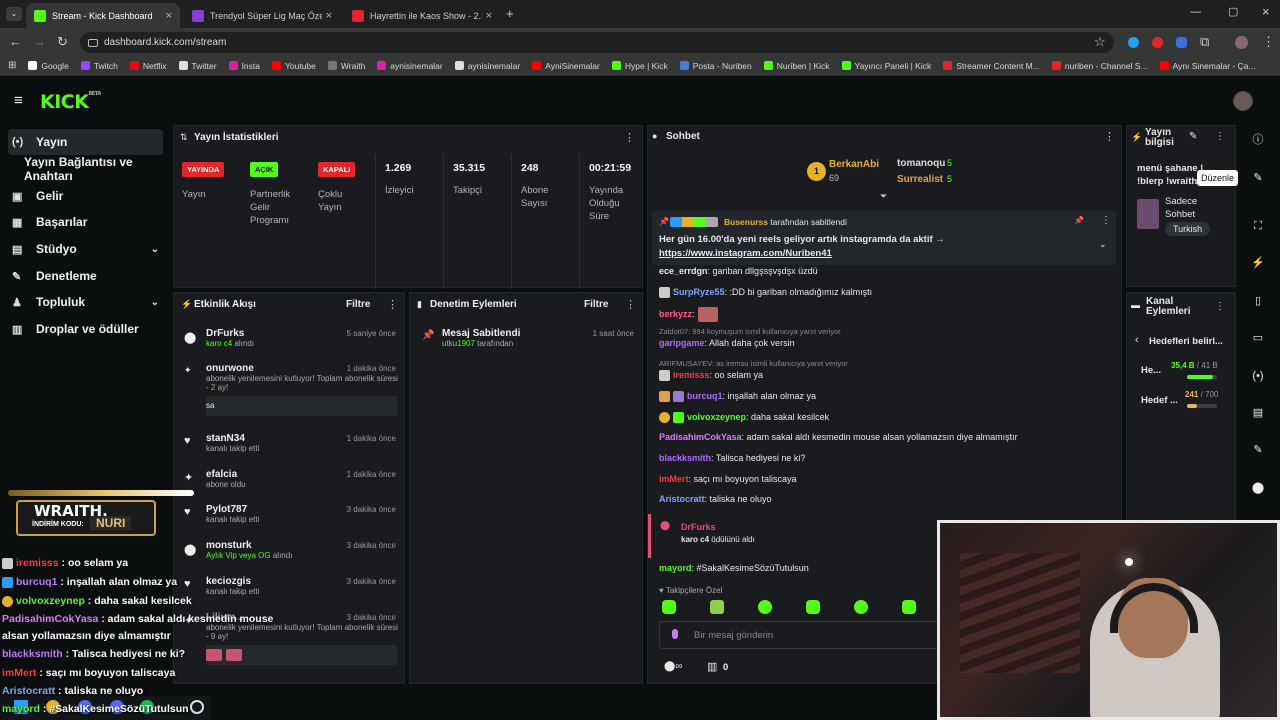 This screenshot has height=720, width=1280. I want to click on taskbar-app-icon, so click(197, 707).